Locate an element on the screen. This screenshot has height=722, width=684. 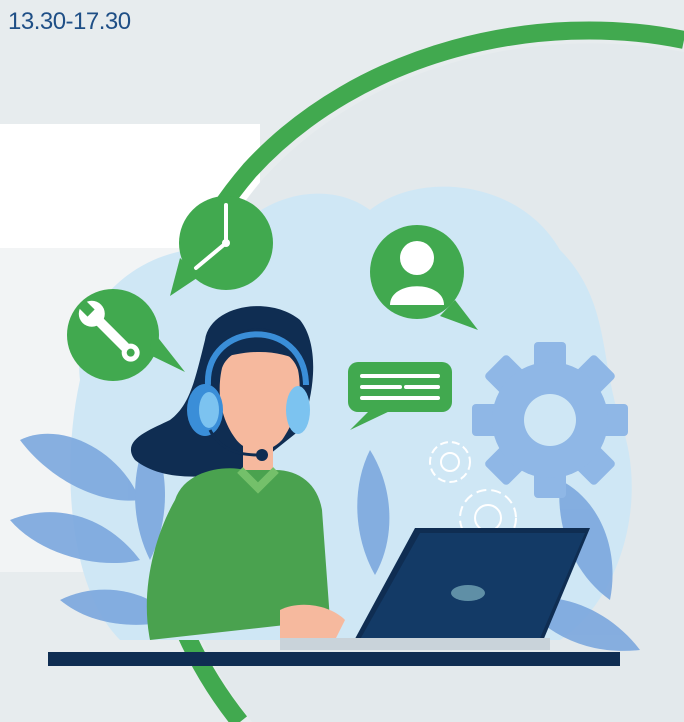
gear-icon is located at coordinates (550, 420).